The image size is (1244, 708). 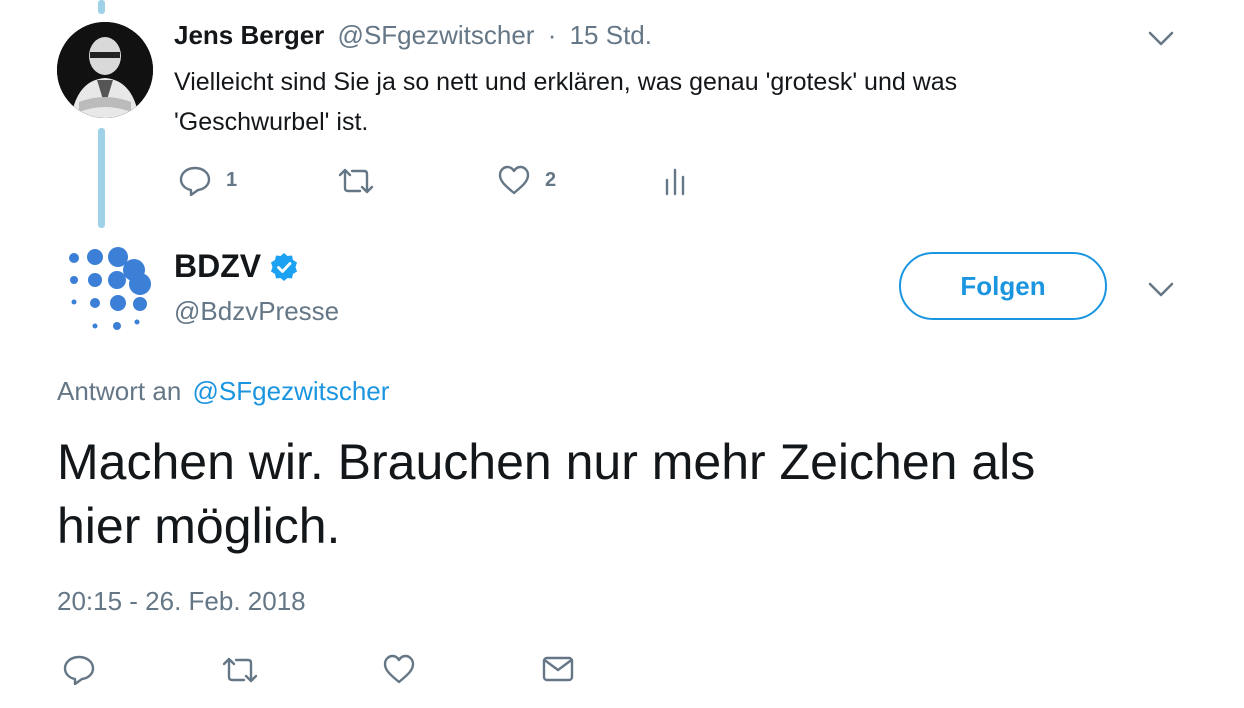 What do you see at coordinates (436, 35) in the screenshot?
I see `author-handle: @SFgezwitscher` at bounding box center [436, 35].